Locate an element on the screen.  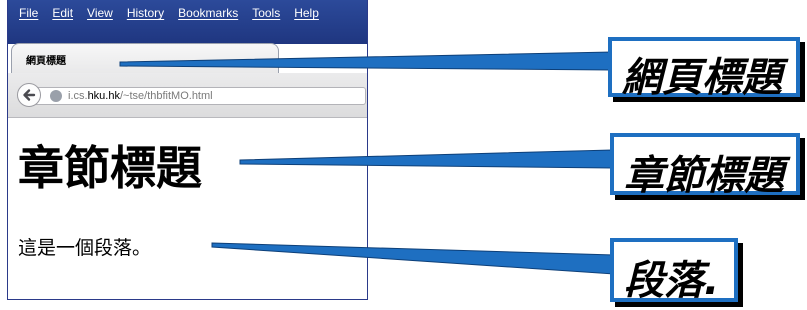
connector-title is located at coordinates (366, 61).